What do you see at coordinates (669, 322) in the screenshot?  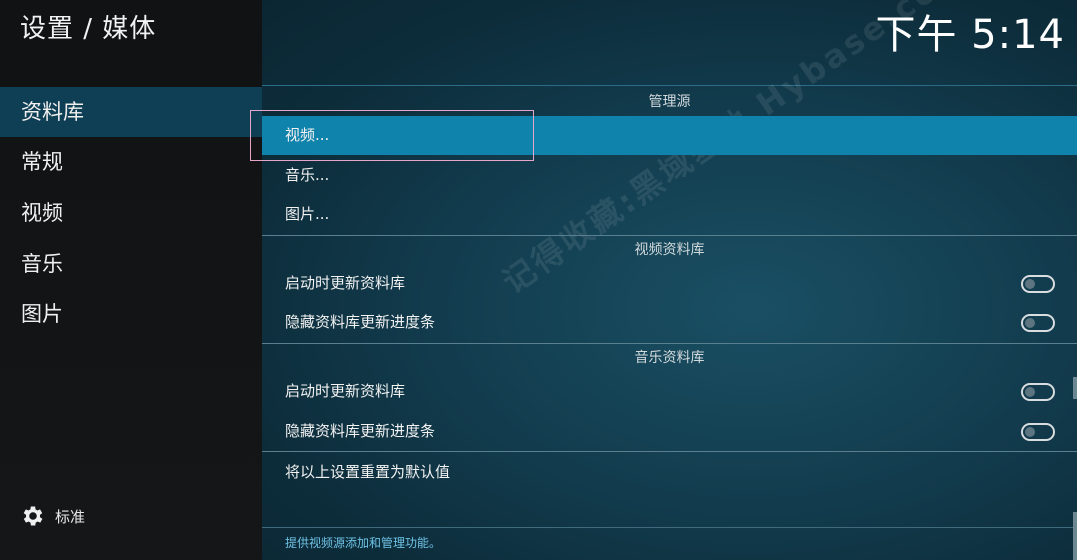 I see `video-hide-progress-row: 隐藏资料库更新进度条` at bounding box center [669, 322].